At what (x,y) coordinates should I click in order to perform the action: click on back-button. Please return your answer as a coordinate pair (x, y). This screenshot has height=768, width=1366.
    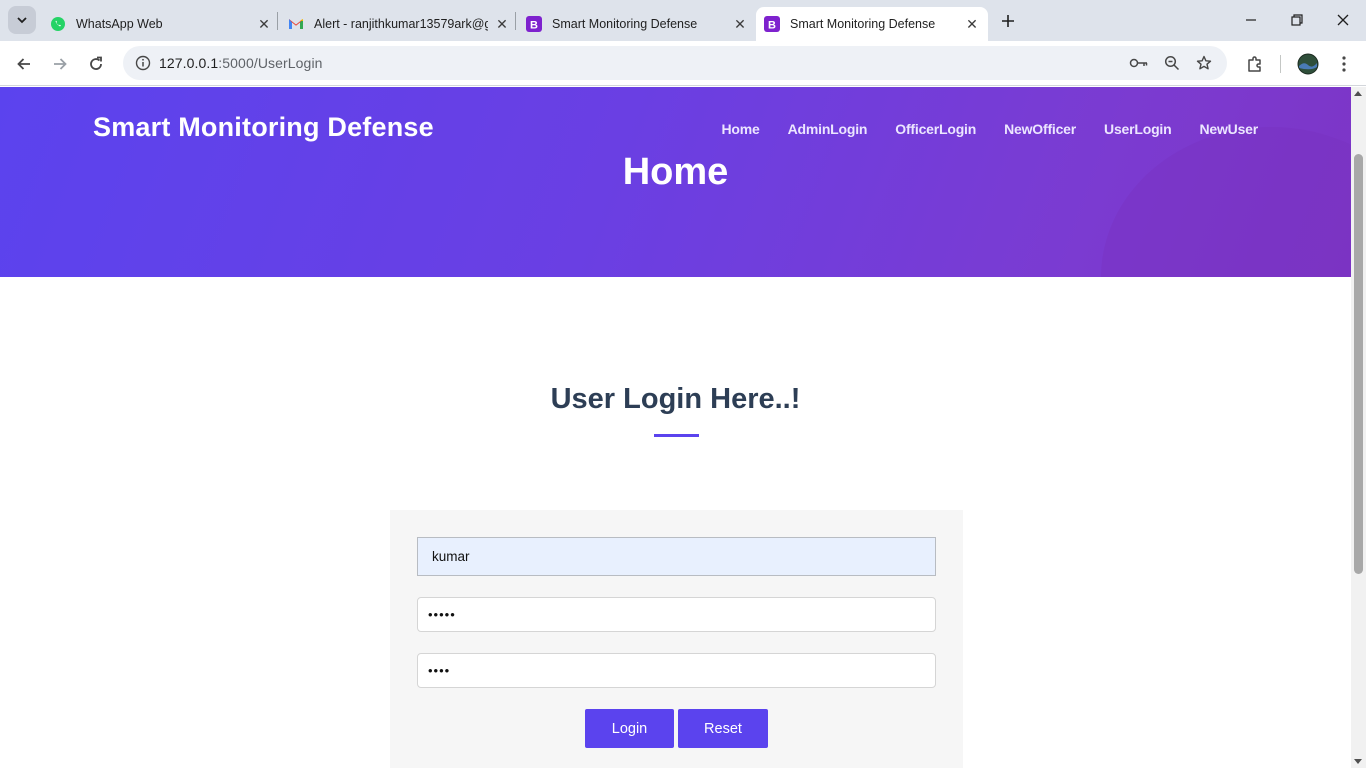
    Looking at the image, I should click on (24, 64).